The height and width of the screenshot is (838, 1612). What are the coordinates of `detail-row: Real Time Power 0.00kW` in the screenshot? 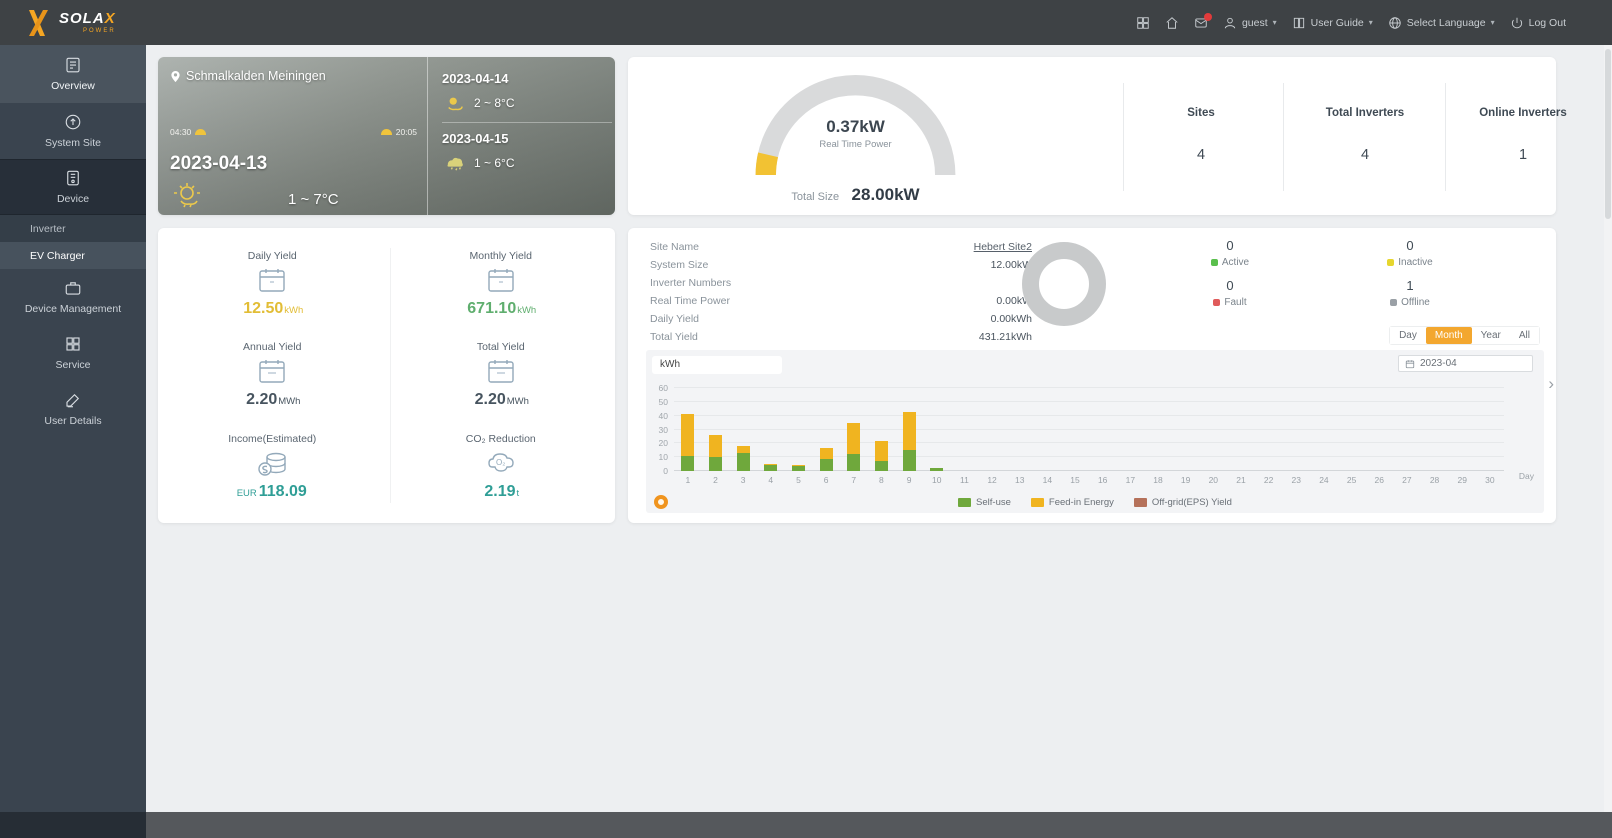 It's located at (841, 301).